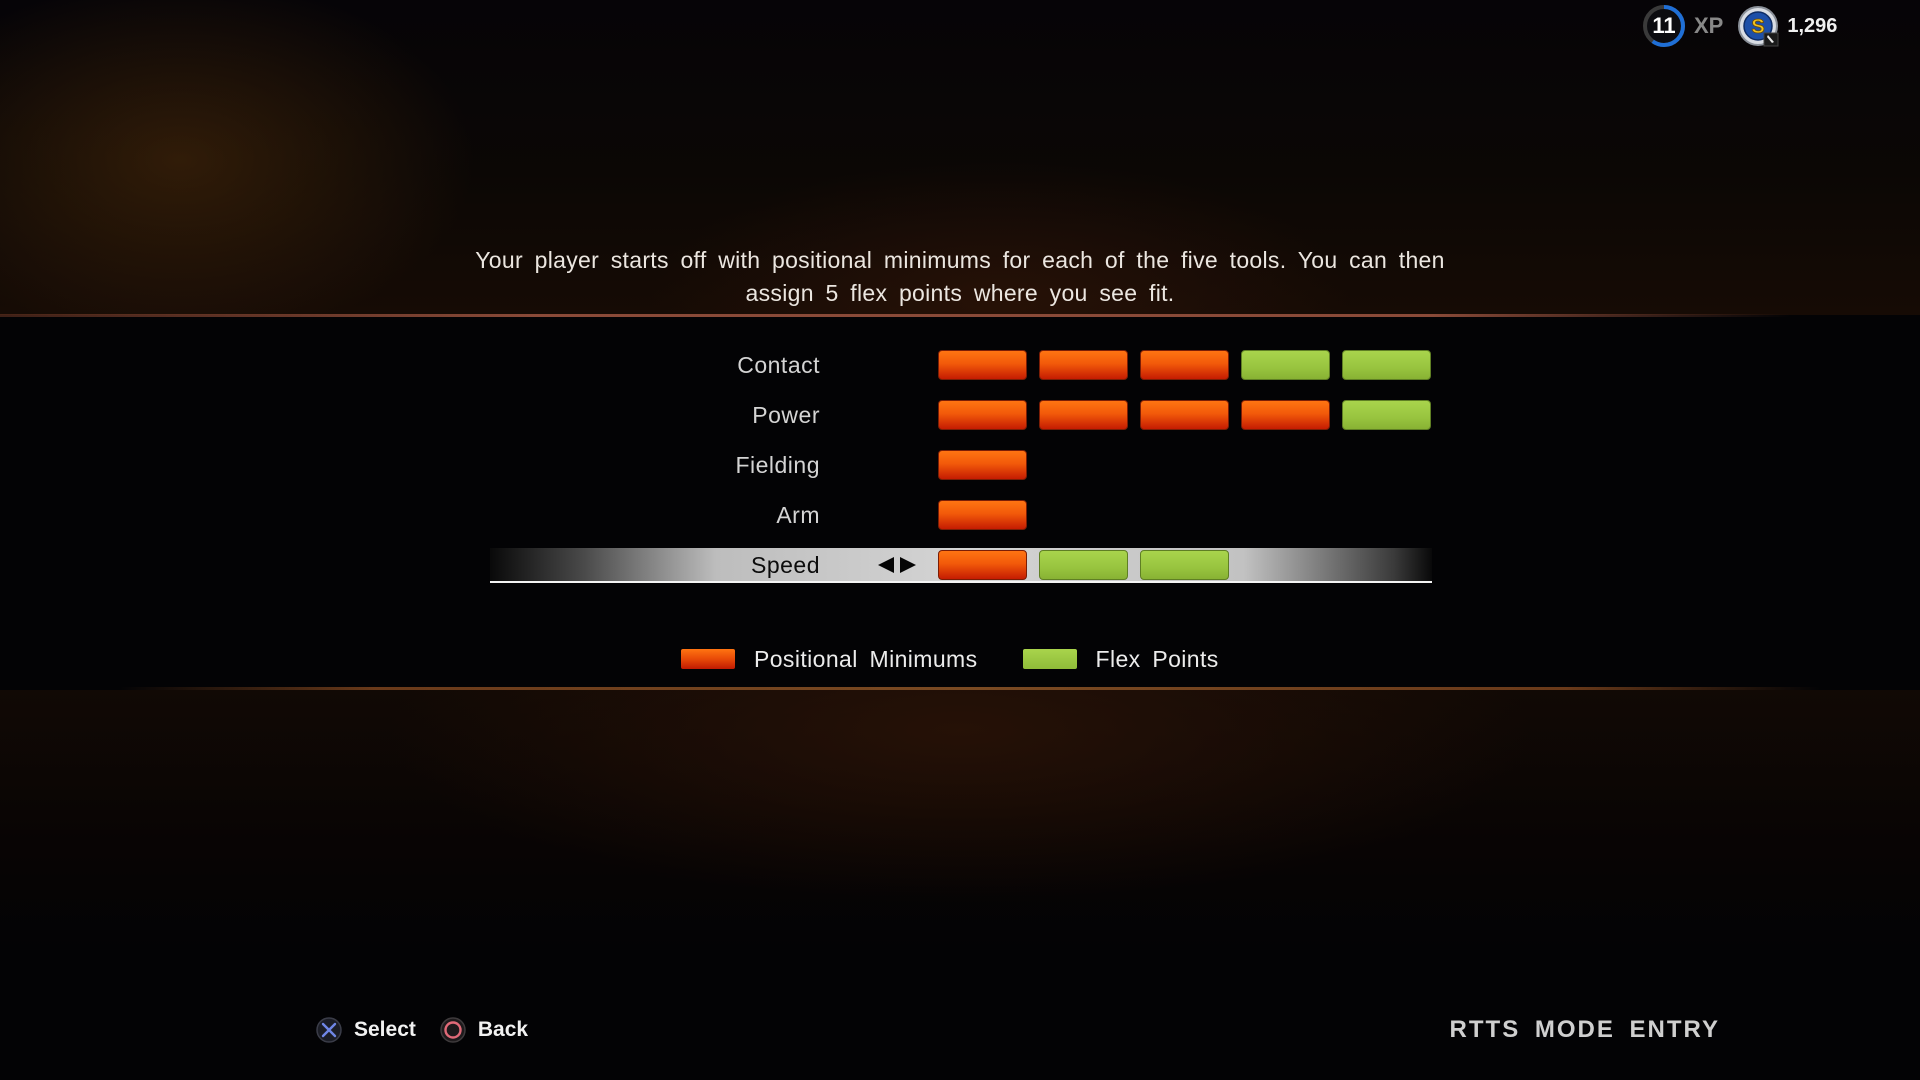 The width and height of the screenshot is (1920, 1080). I want to click on stubs-coin-icon: S, so click(1758, 26).